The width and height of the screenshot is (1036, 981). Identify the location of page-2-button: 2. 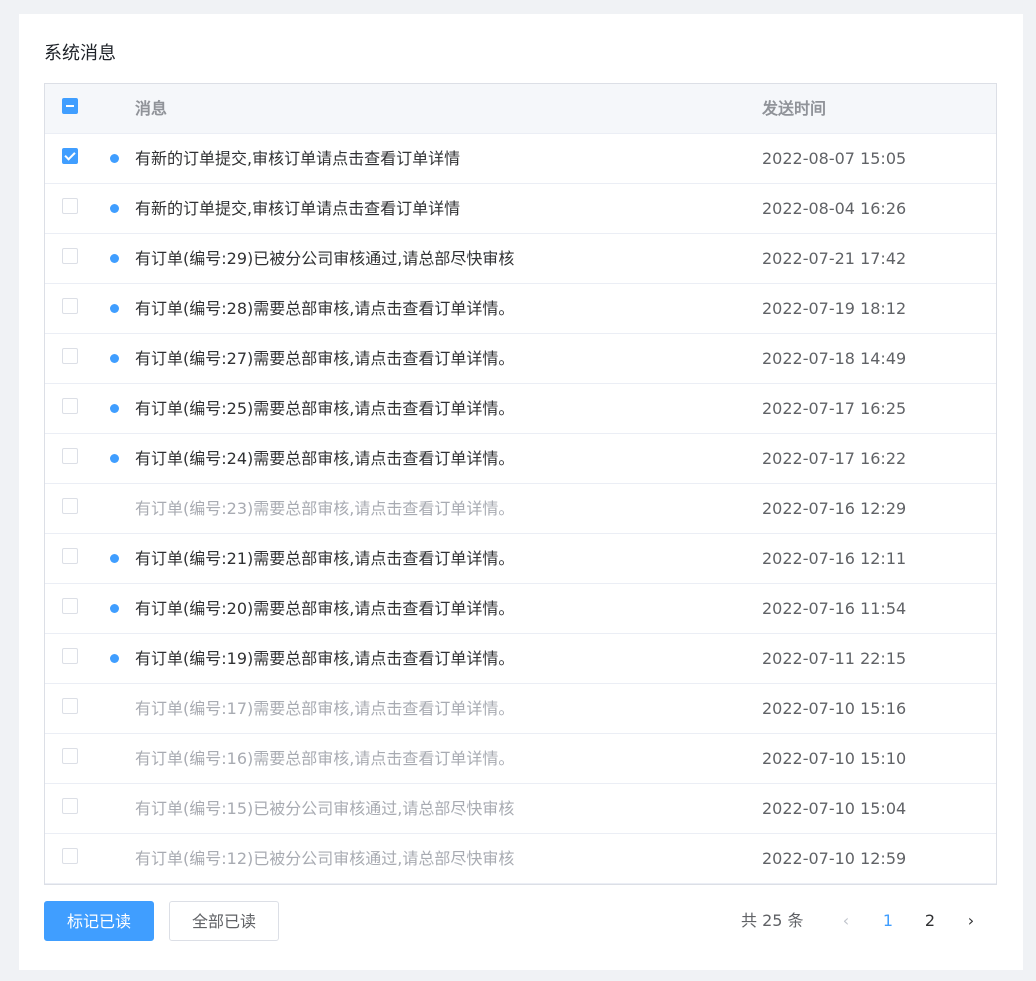
(930, 921).